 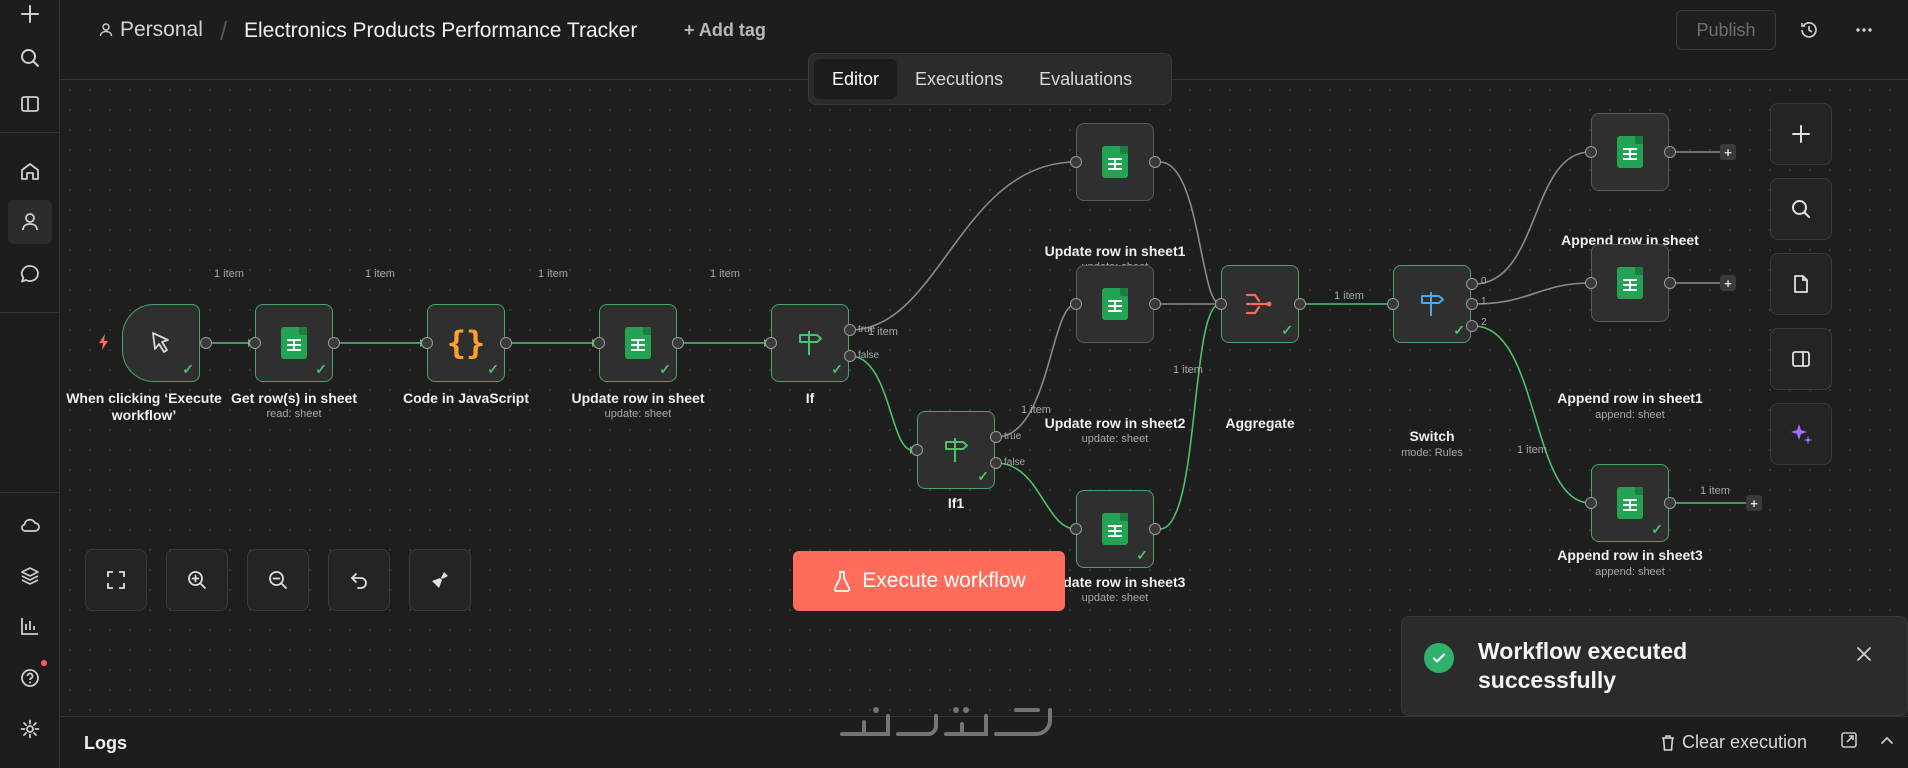 I want to click on node-append-row, so click(x=1630, y=152).